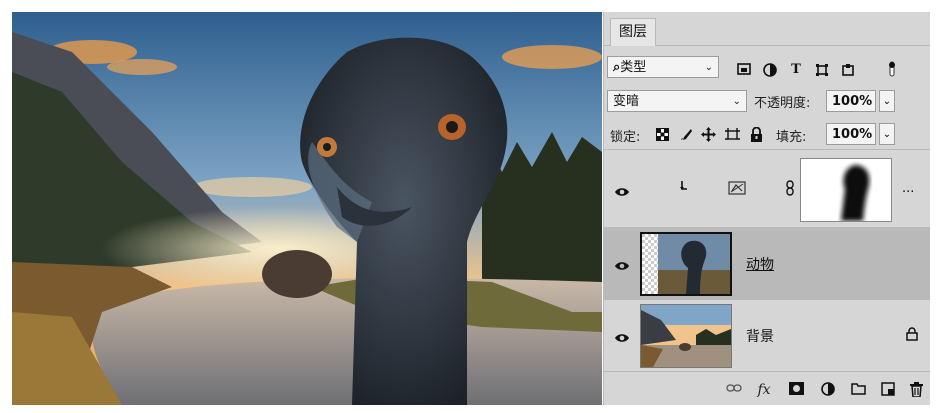 The width and height of the screenshot is (939, 413). I want to click on lock-row: 锁定: 填充: 100% ⌄, so click(767, 134).